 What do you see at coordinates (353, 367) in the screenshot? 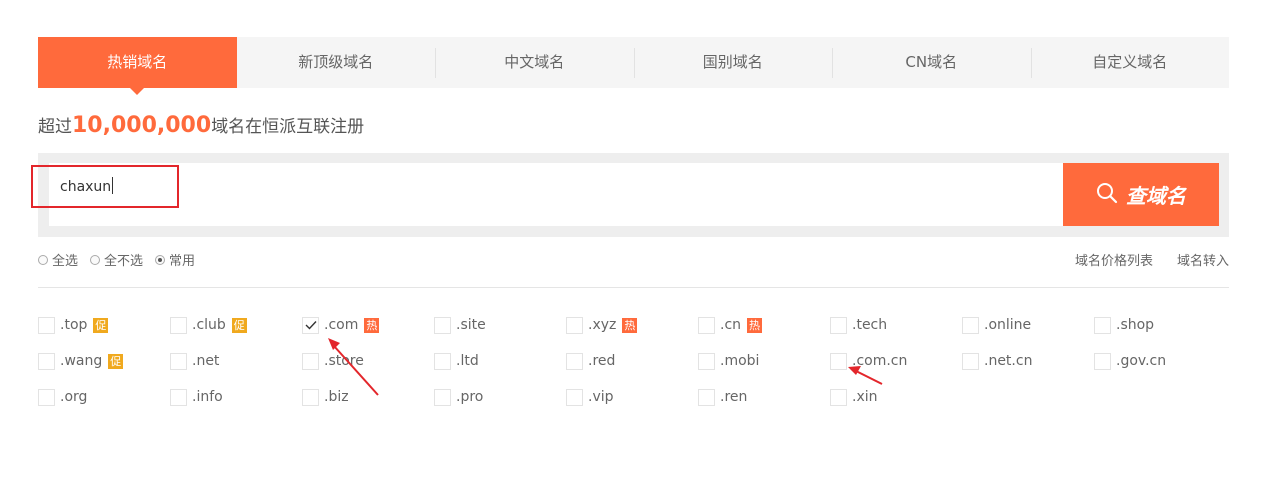
I see `annotation-arrow-com` at bounding box center [353, 367].